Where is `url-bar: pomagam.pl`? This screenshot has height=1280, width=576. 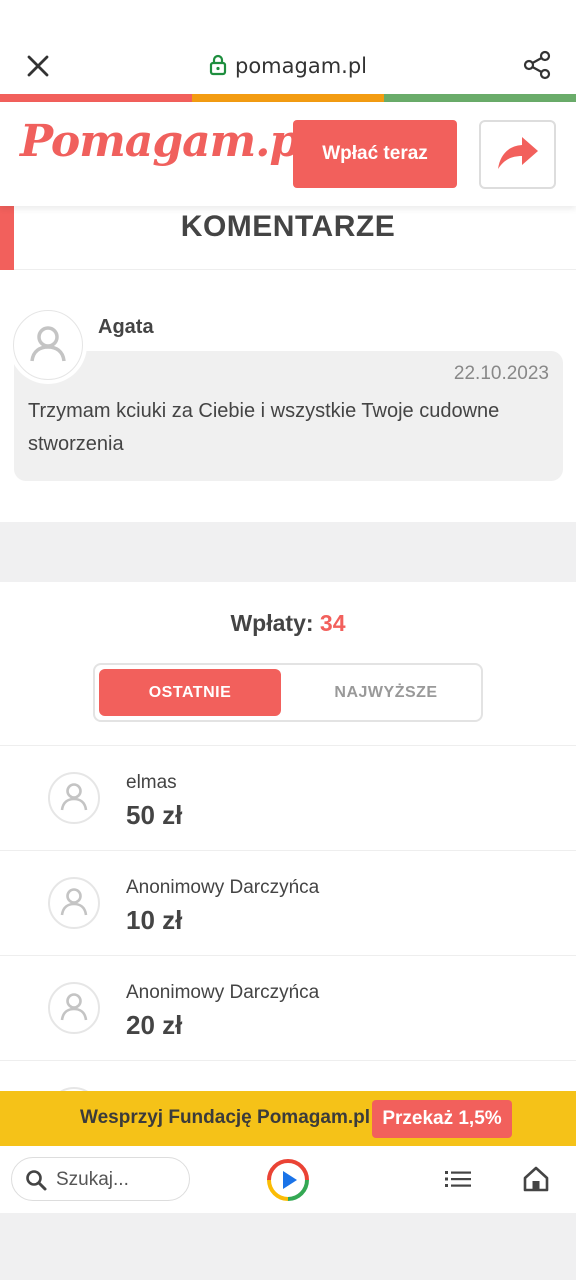 url-bar: pomagam.pl is located at coordinates (288, 67).